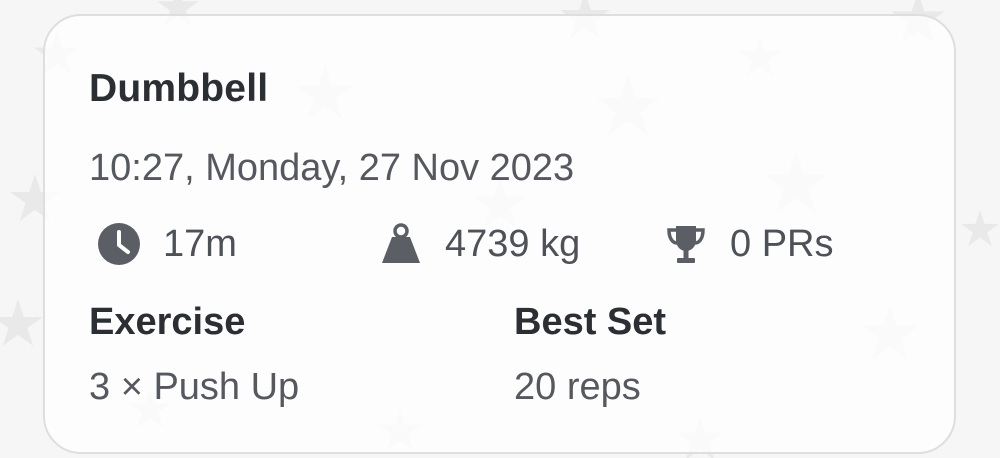  Describe the element at coordinates (119, 244) in the screenshot. I see `clock-icon` at that location.